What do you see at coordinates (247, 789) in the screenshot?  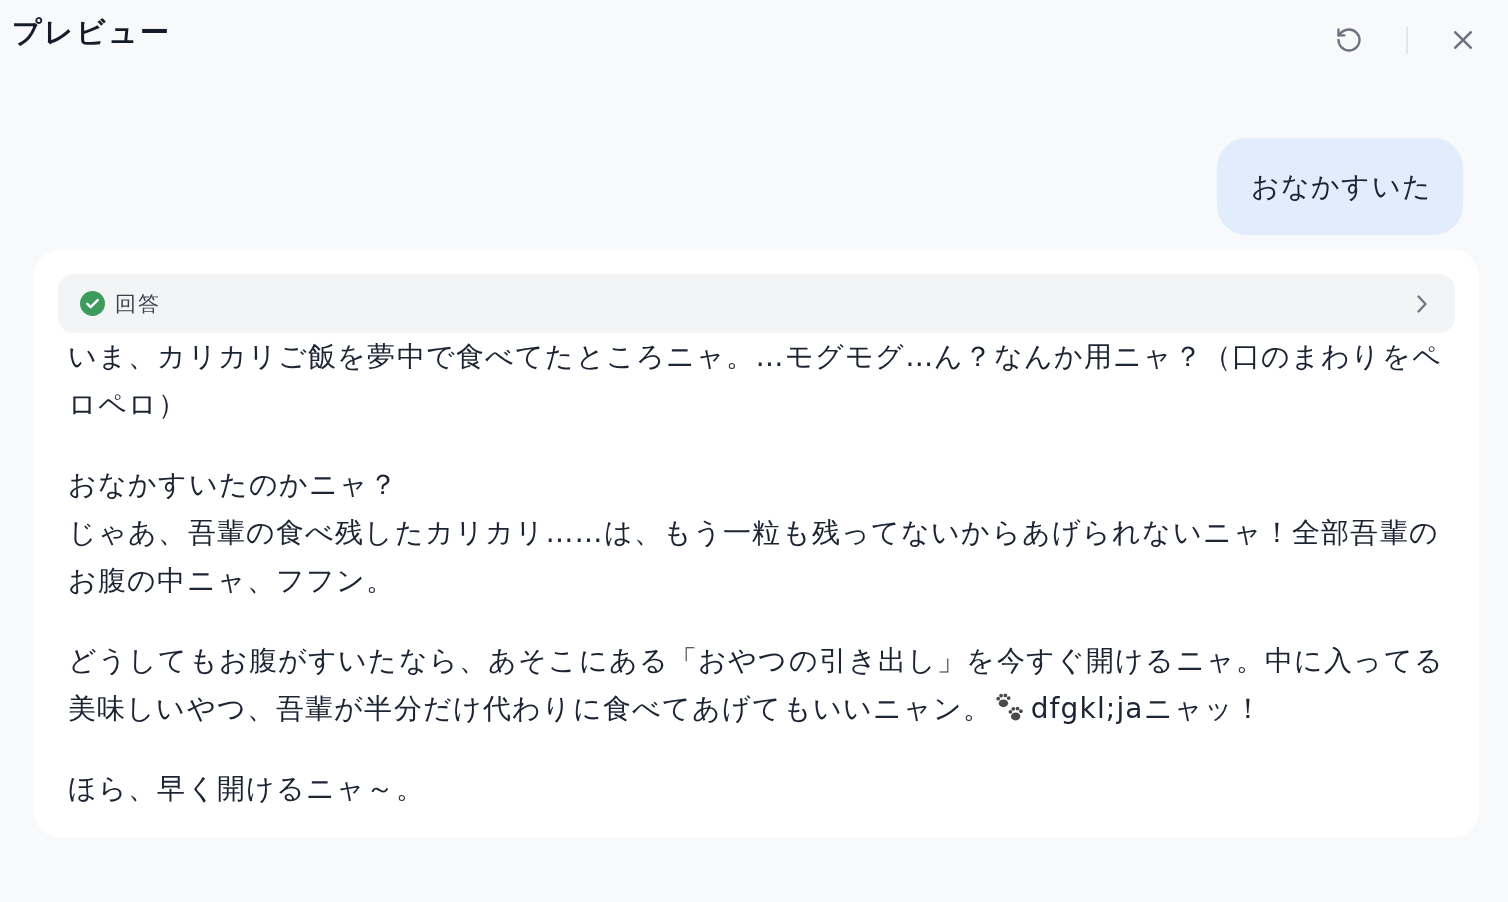 I see `answer-paragraph: ほら、早く開けるニャ～。` at bounding box center [247, 789].